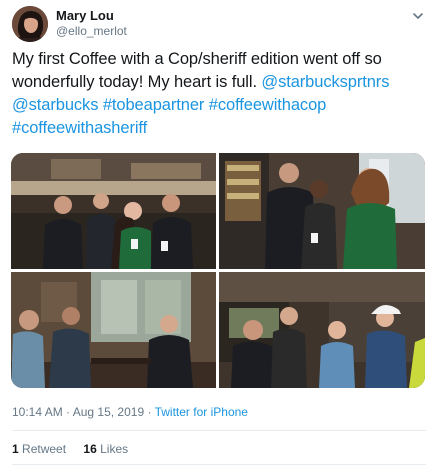 The width and height of the screenshot is (436, 468). I want to click on tweet-stats: 1 Retweet 16 Likes, so click(77, 449).